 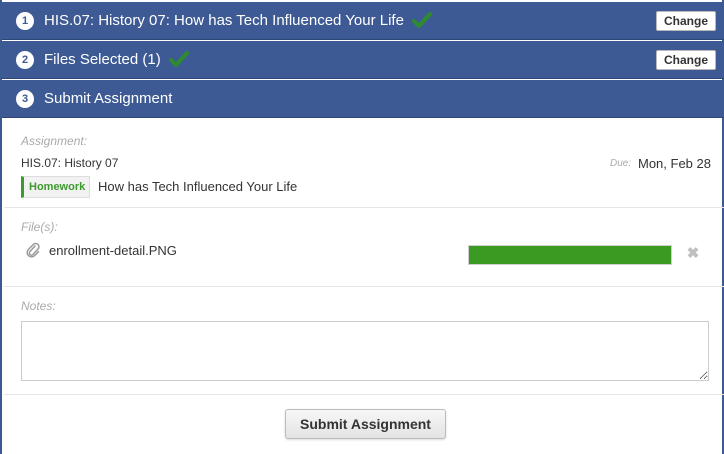 What do you see at coordinates (33, 250) in the screenshot?
I see `paperclip-icon` at bounding box center [33, 250].